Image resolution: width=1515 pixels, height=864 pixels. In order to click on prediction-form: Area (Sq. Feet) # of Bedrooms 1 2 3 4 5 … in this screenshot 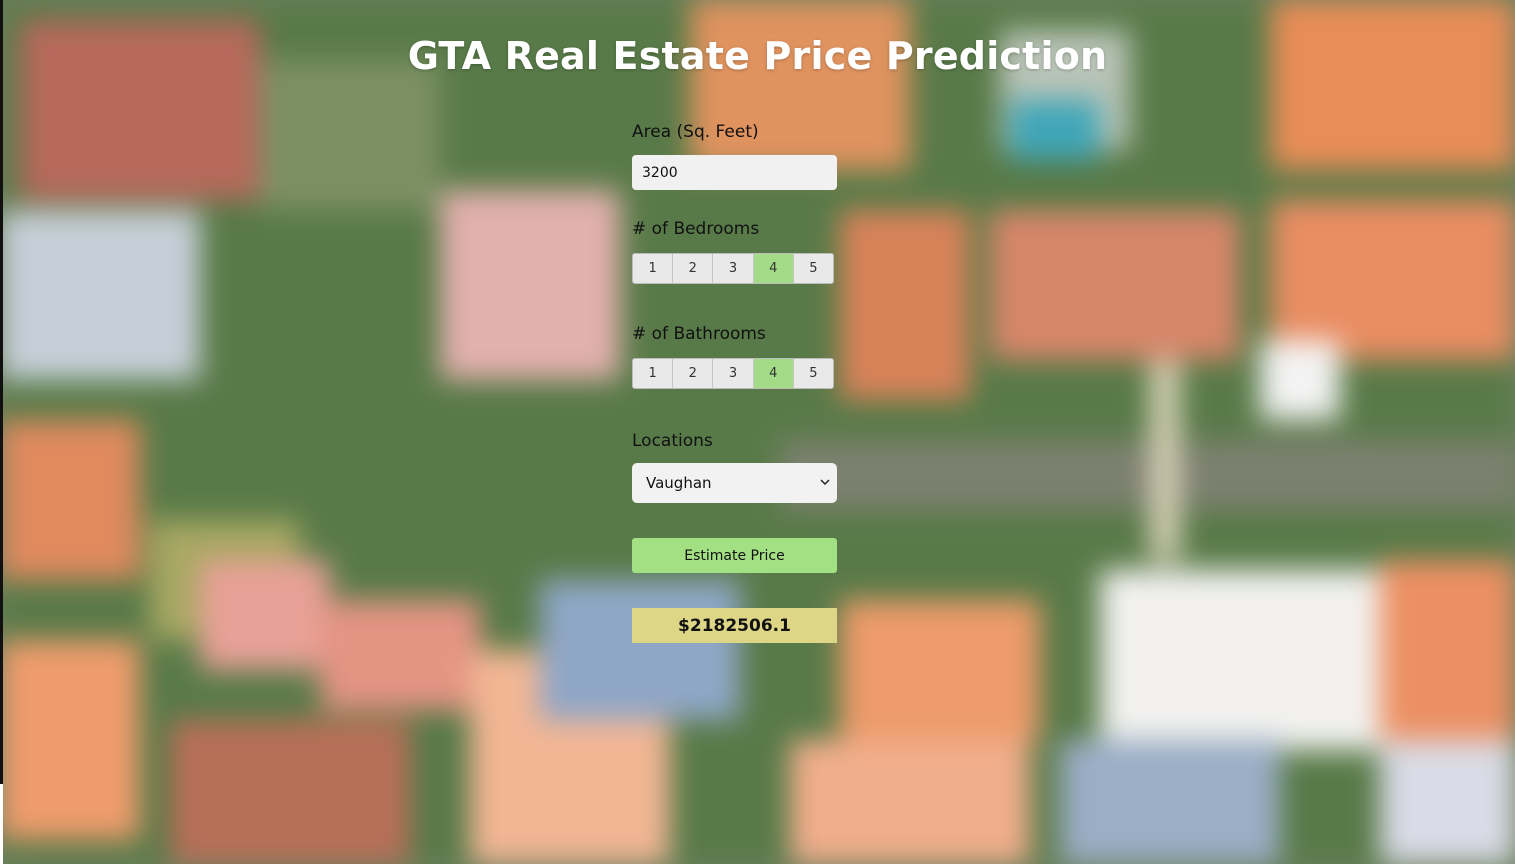, I will do `click(737, 381)`.